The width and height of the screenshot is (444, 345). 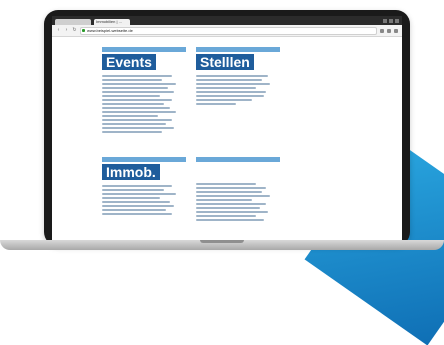 What do you see at coordinates (83, 30) in the screenshot?
I see `lock-icon` at bounding box center [83, 30].